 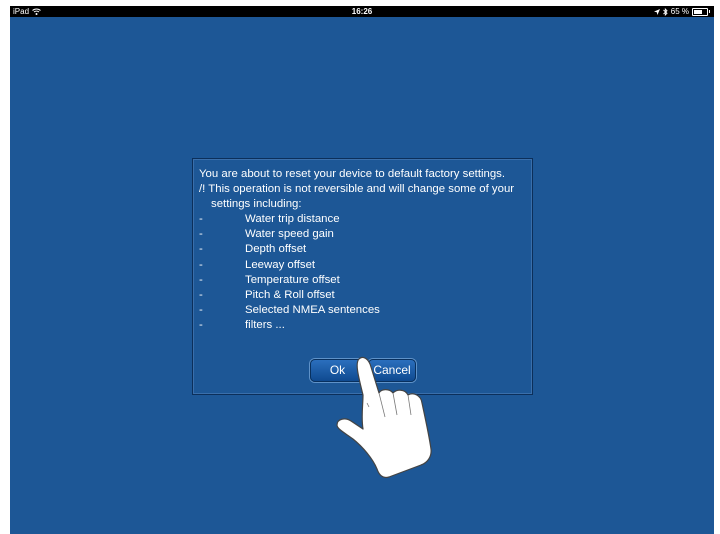 I want to click on battery-icon, so click(x=700, y=12).